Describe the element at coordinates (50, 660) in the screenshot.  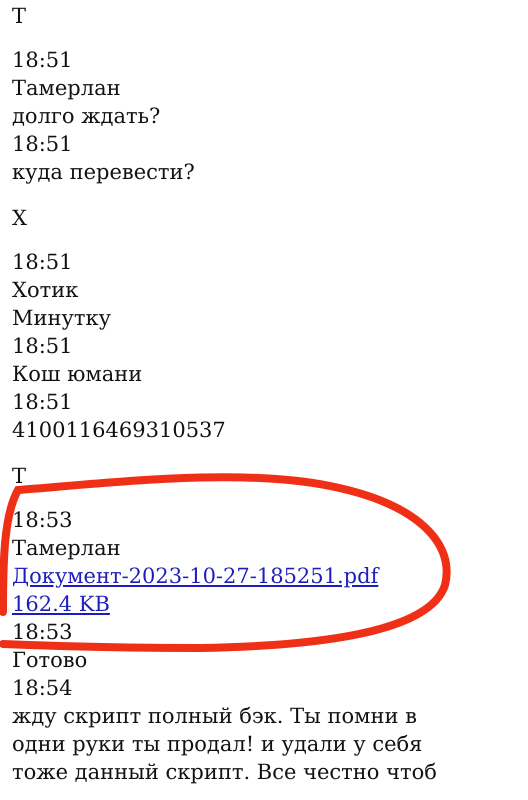
I see `message-text: Готово` at that location.